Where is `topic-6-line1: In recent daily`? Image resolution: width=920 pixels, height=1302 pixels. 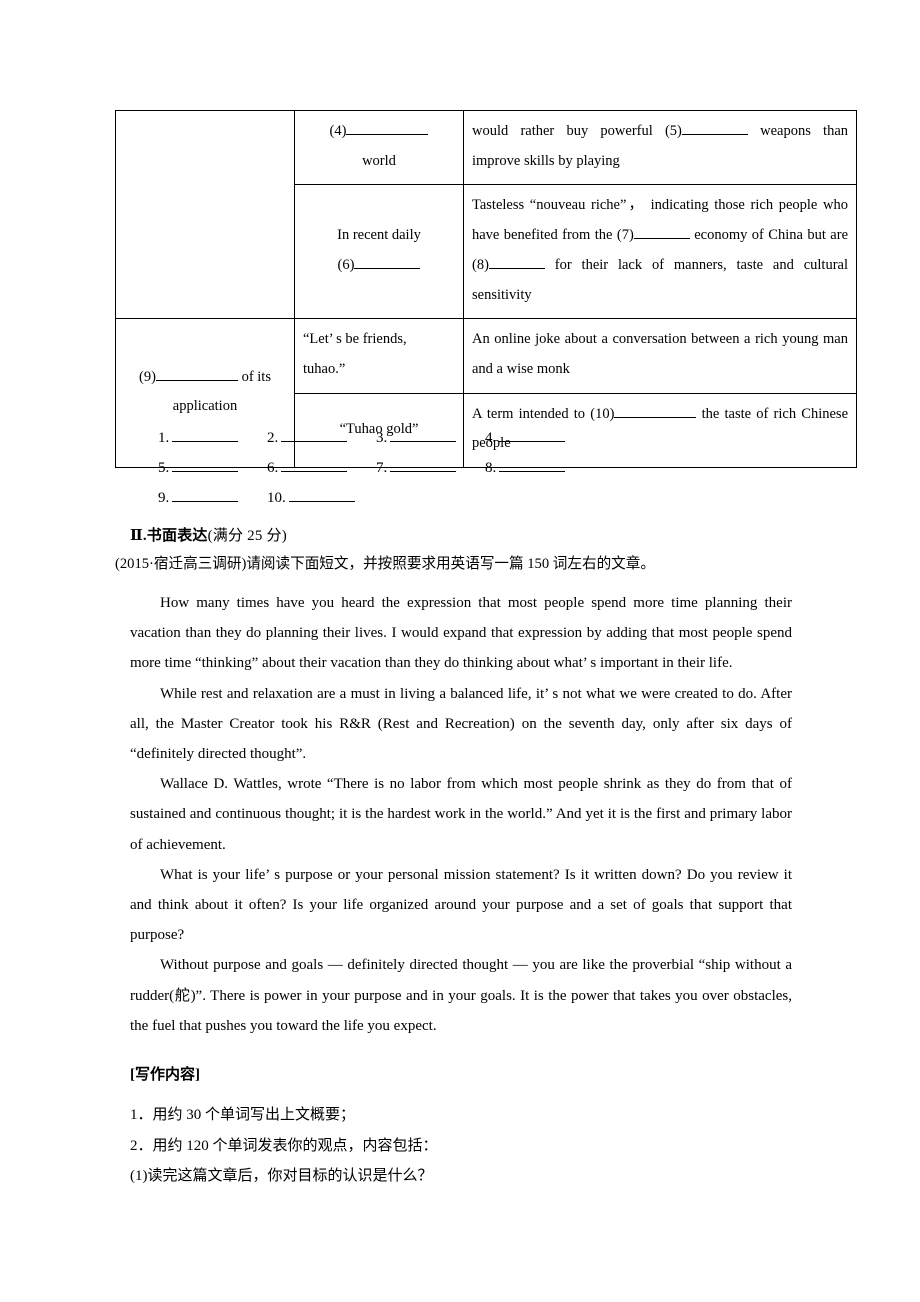 topic-6-line1: In recent daily is located at coordinates (379, 235).